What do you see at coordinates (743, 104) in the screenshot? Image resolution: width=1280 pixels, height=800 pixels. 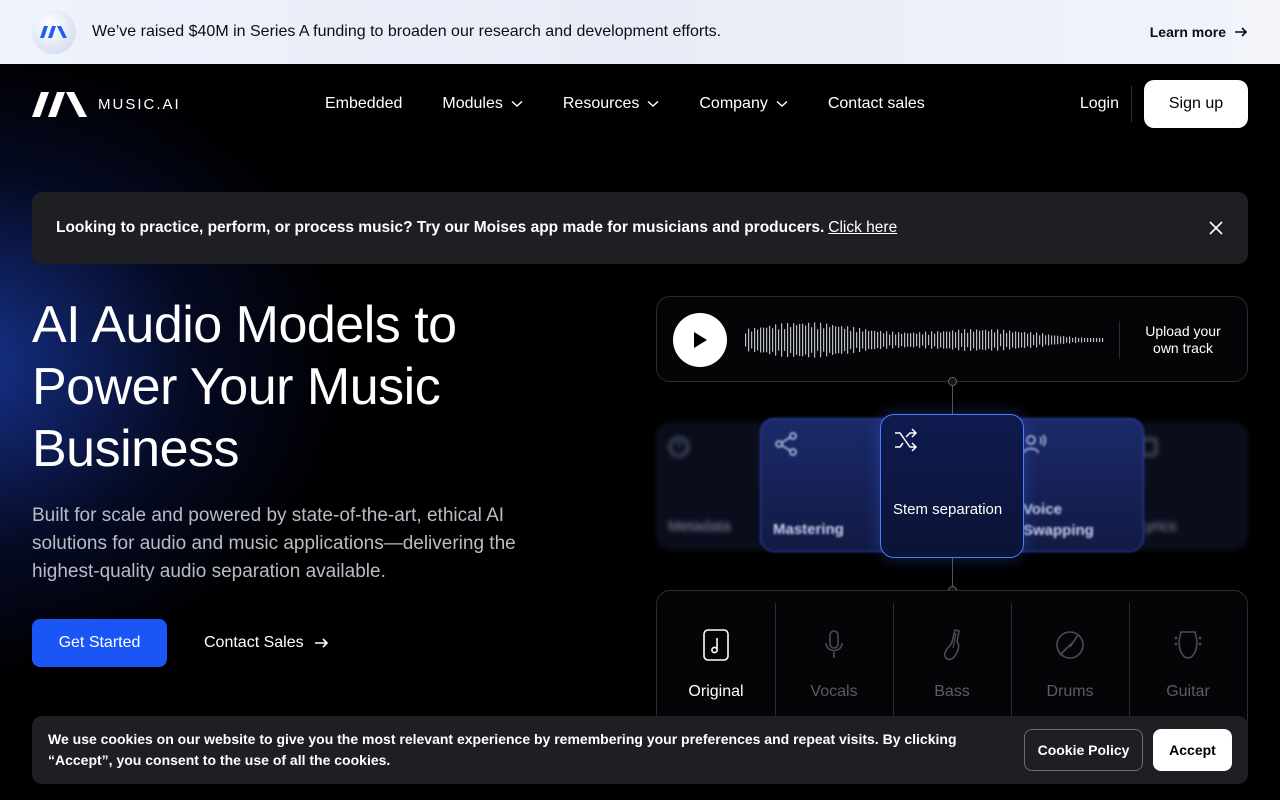 I see `nav-item-company: Company` at bounding box center [743, 104].